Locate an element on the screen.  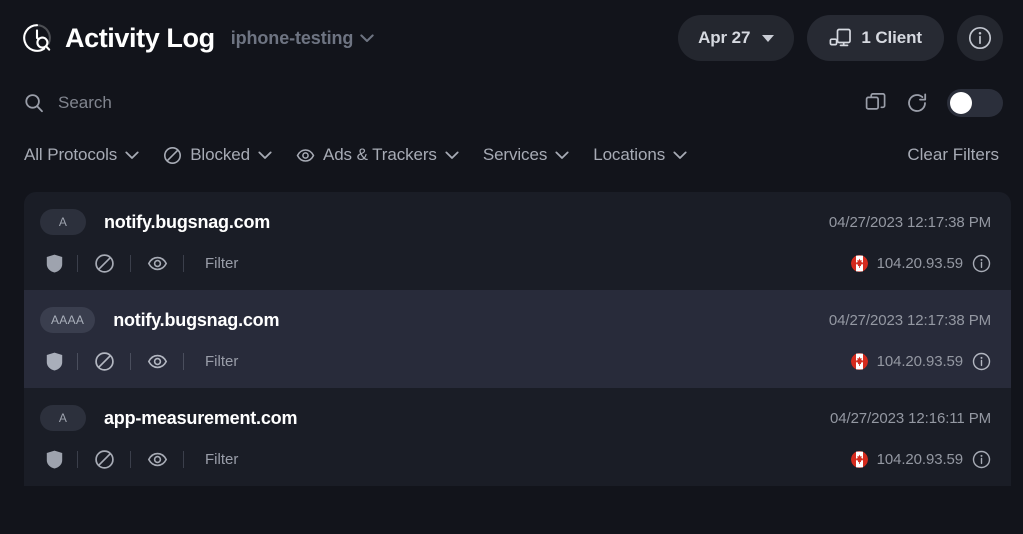
filter-label: Ads & Trackers is located at coordinates (379, 154).